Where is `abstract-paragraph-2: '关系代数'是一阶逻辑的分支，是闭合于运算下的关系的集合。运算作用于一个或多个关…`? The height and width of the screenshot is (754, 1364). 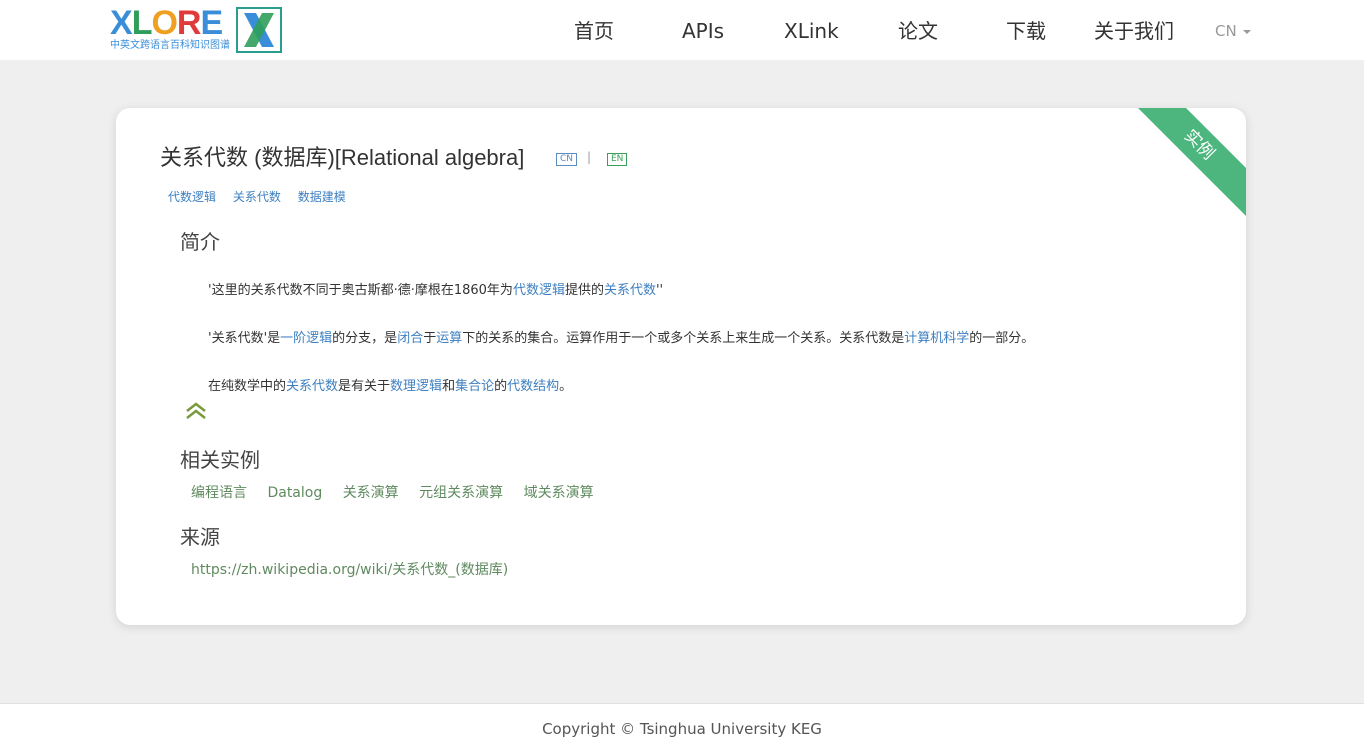
abstract-paragraph-2: '关系代数'是一阶逻辑的分支，是闭合于运算下的关系的集合。运算作用于一个或多个关… is located at coordinates (621, 336).